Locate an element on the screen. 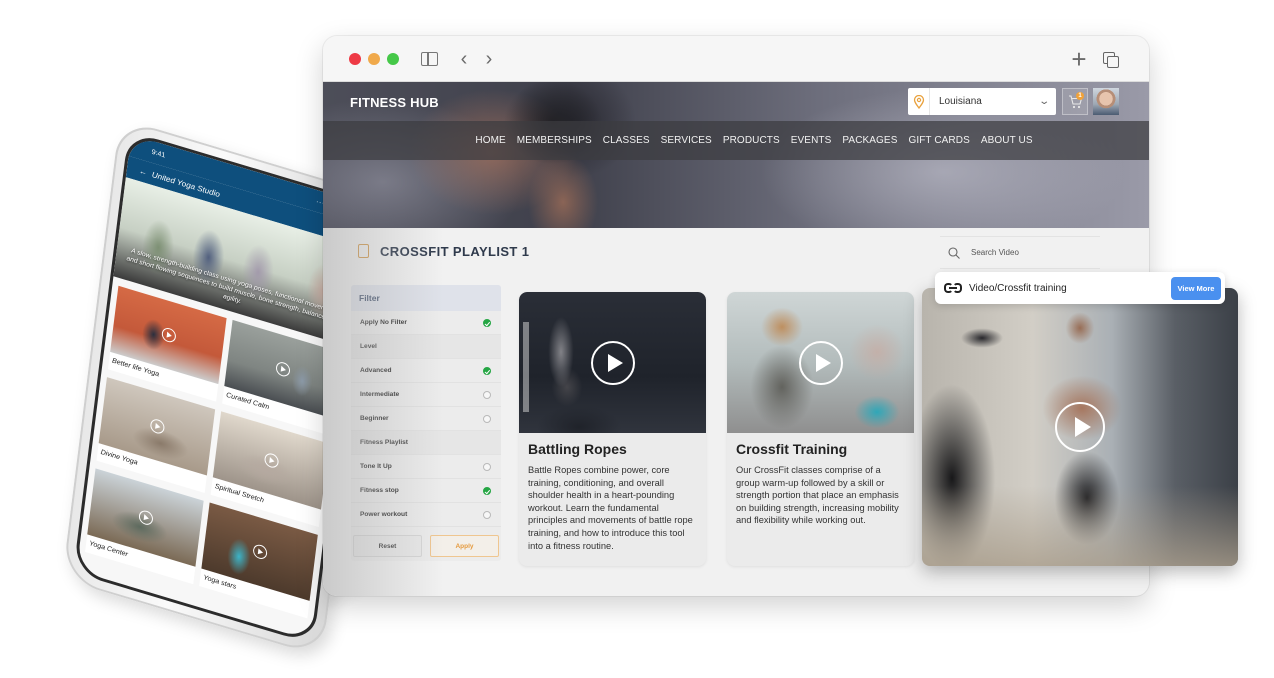 Image resolution: width=1274 pixels, height=678 pixels. filter-option-tone-it-up: Tone It Up is located at coordinates (426, 467).